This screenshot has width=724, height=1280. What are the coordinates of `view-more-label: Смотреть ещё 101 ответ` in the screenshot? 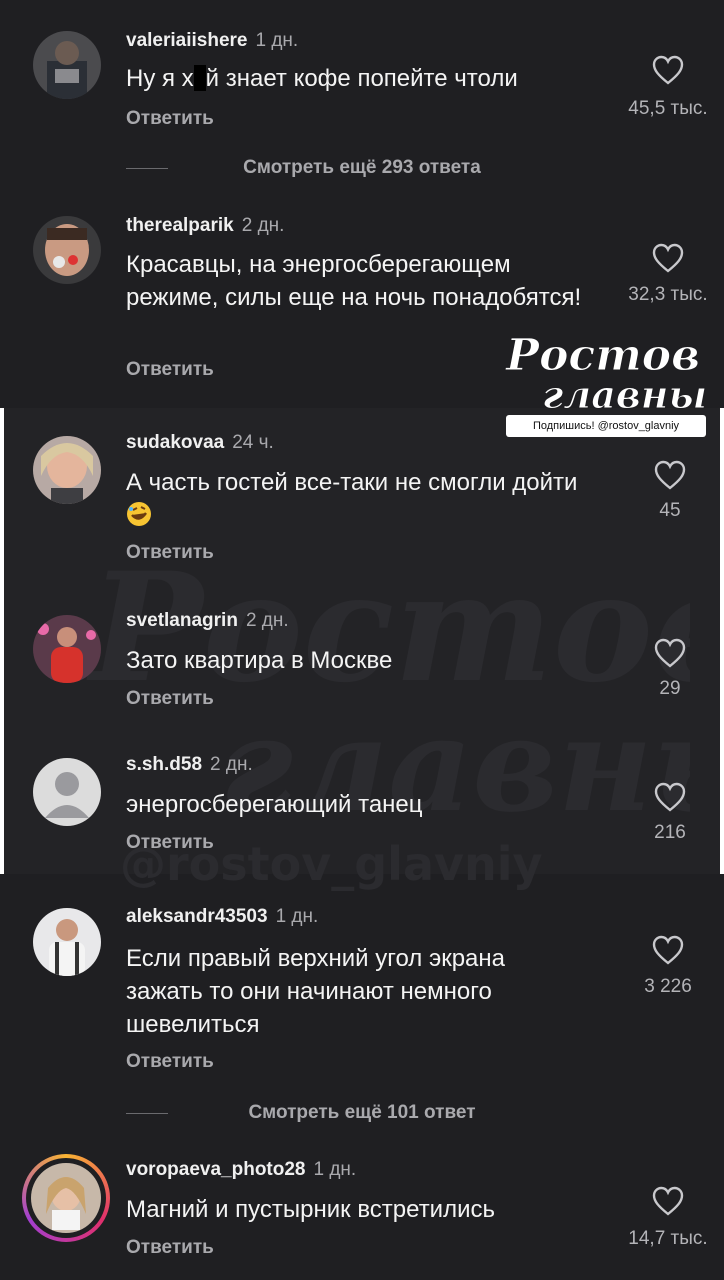 It's located at (361, 1112).